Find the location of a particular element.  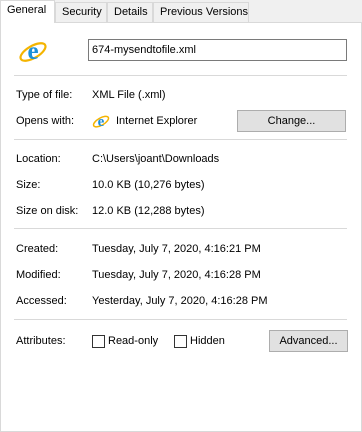

size-on-disk-label: Size on disk: is located at coordinates (47, 211).